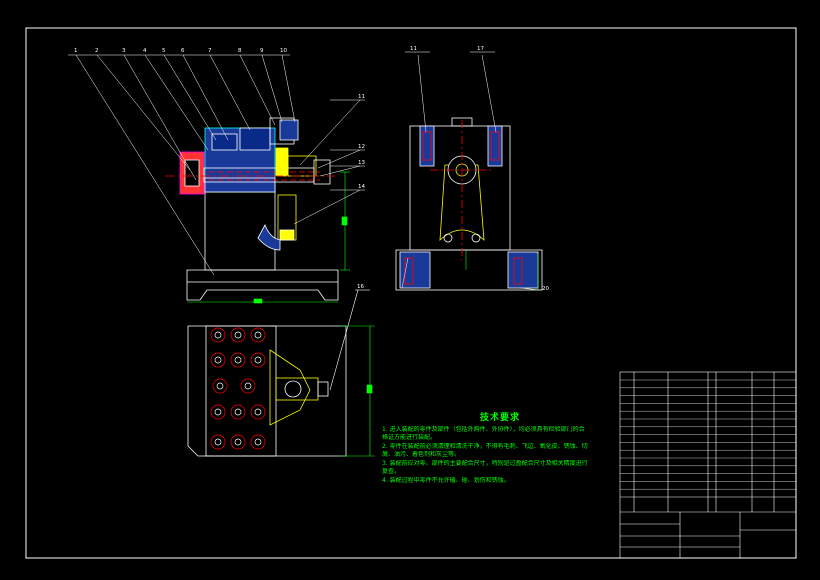  Describe the element at coordinates (252, 209) in the screenshot. I see `front-view` at that location.